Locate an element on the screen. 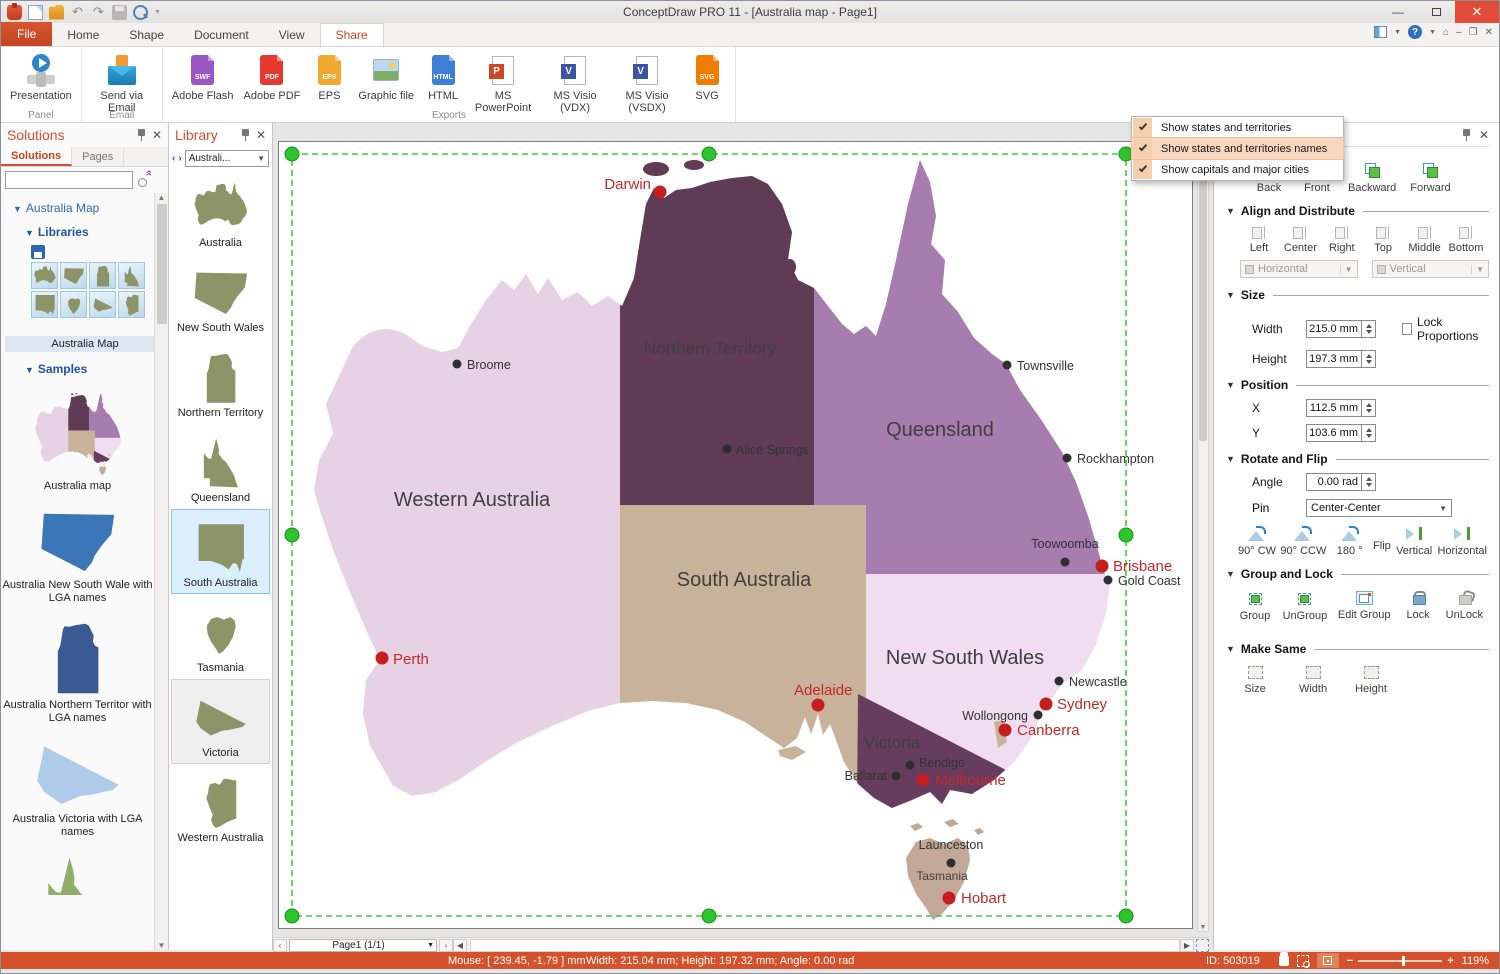 Image resolution: width=1500 pixels, height=974 pixels. library-item-queensland: Queensland is located at coordinates (220, 466).